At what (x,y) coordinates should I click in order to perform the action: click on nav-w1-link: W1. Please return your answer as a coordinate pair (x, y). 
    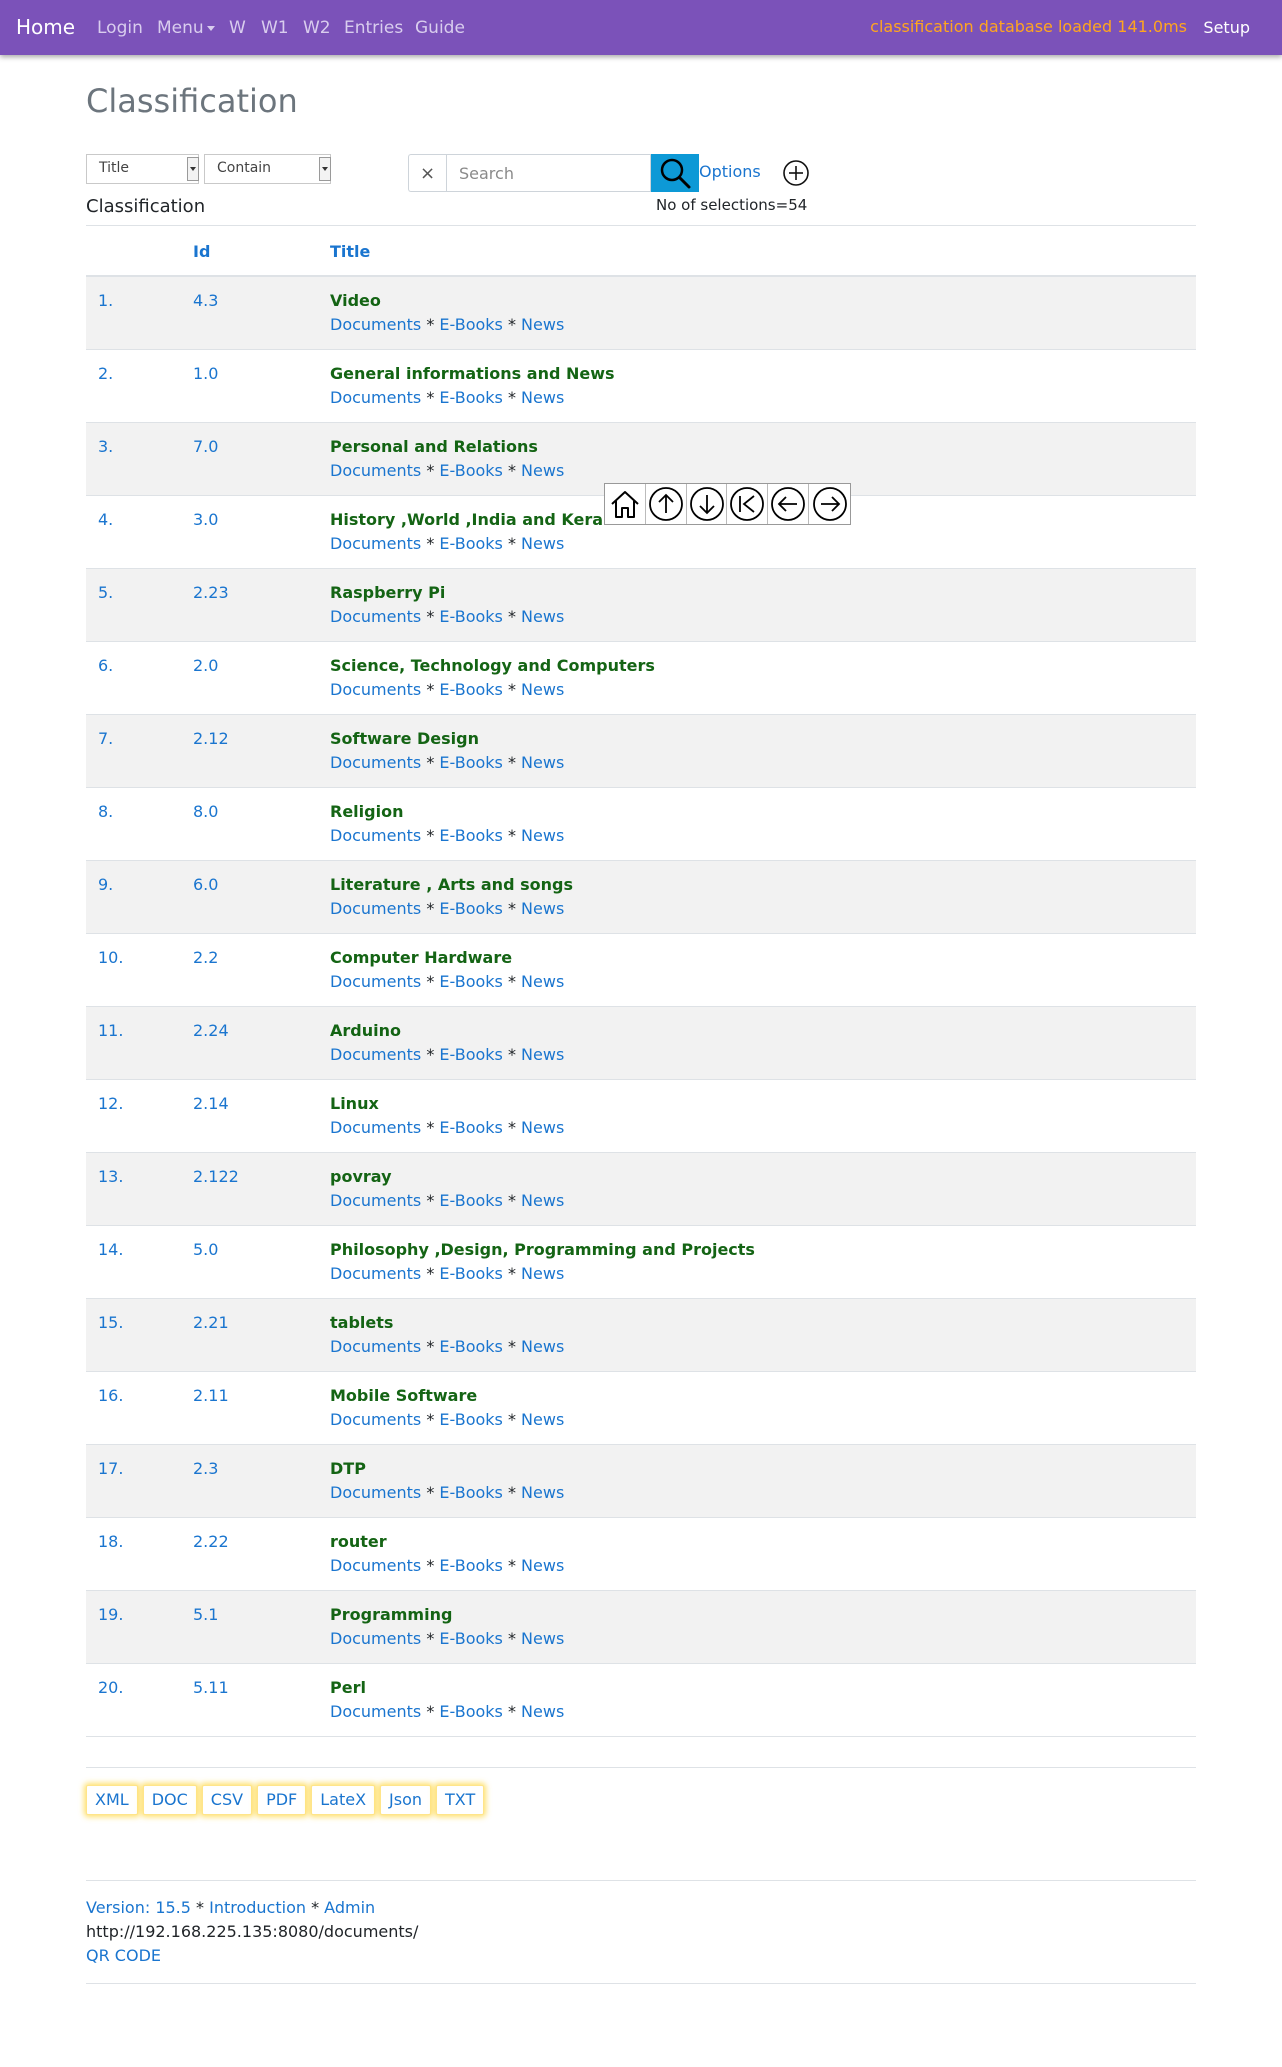
    Looking at the image, I should click on (275, 28).